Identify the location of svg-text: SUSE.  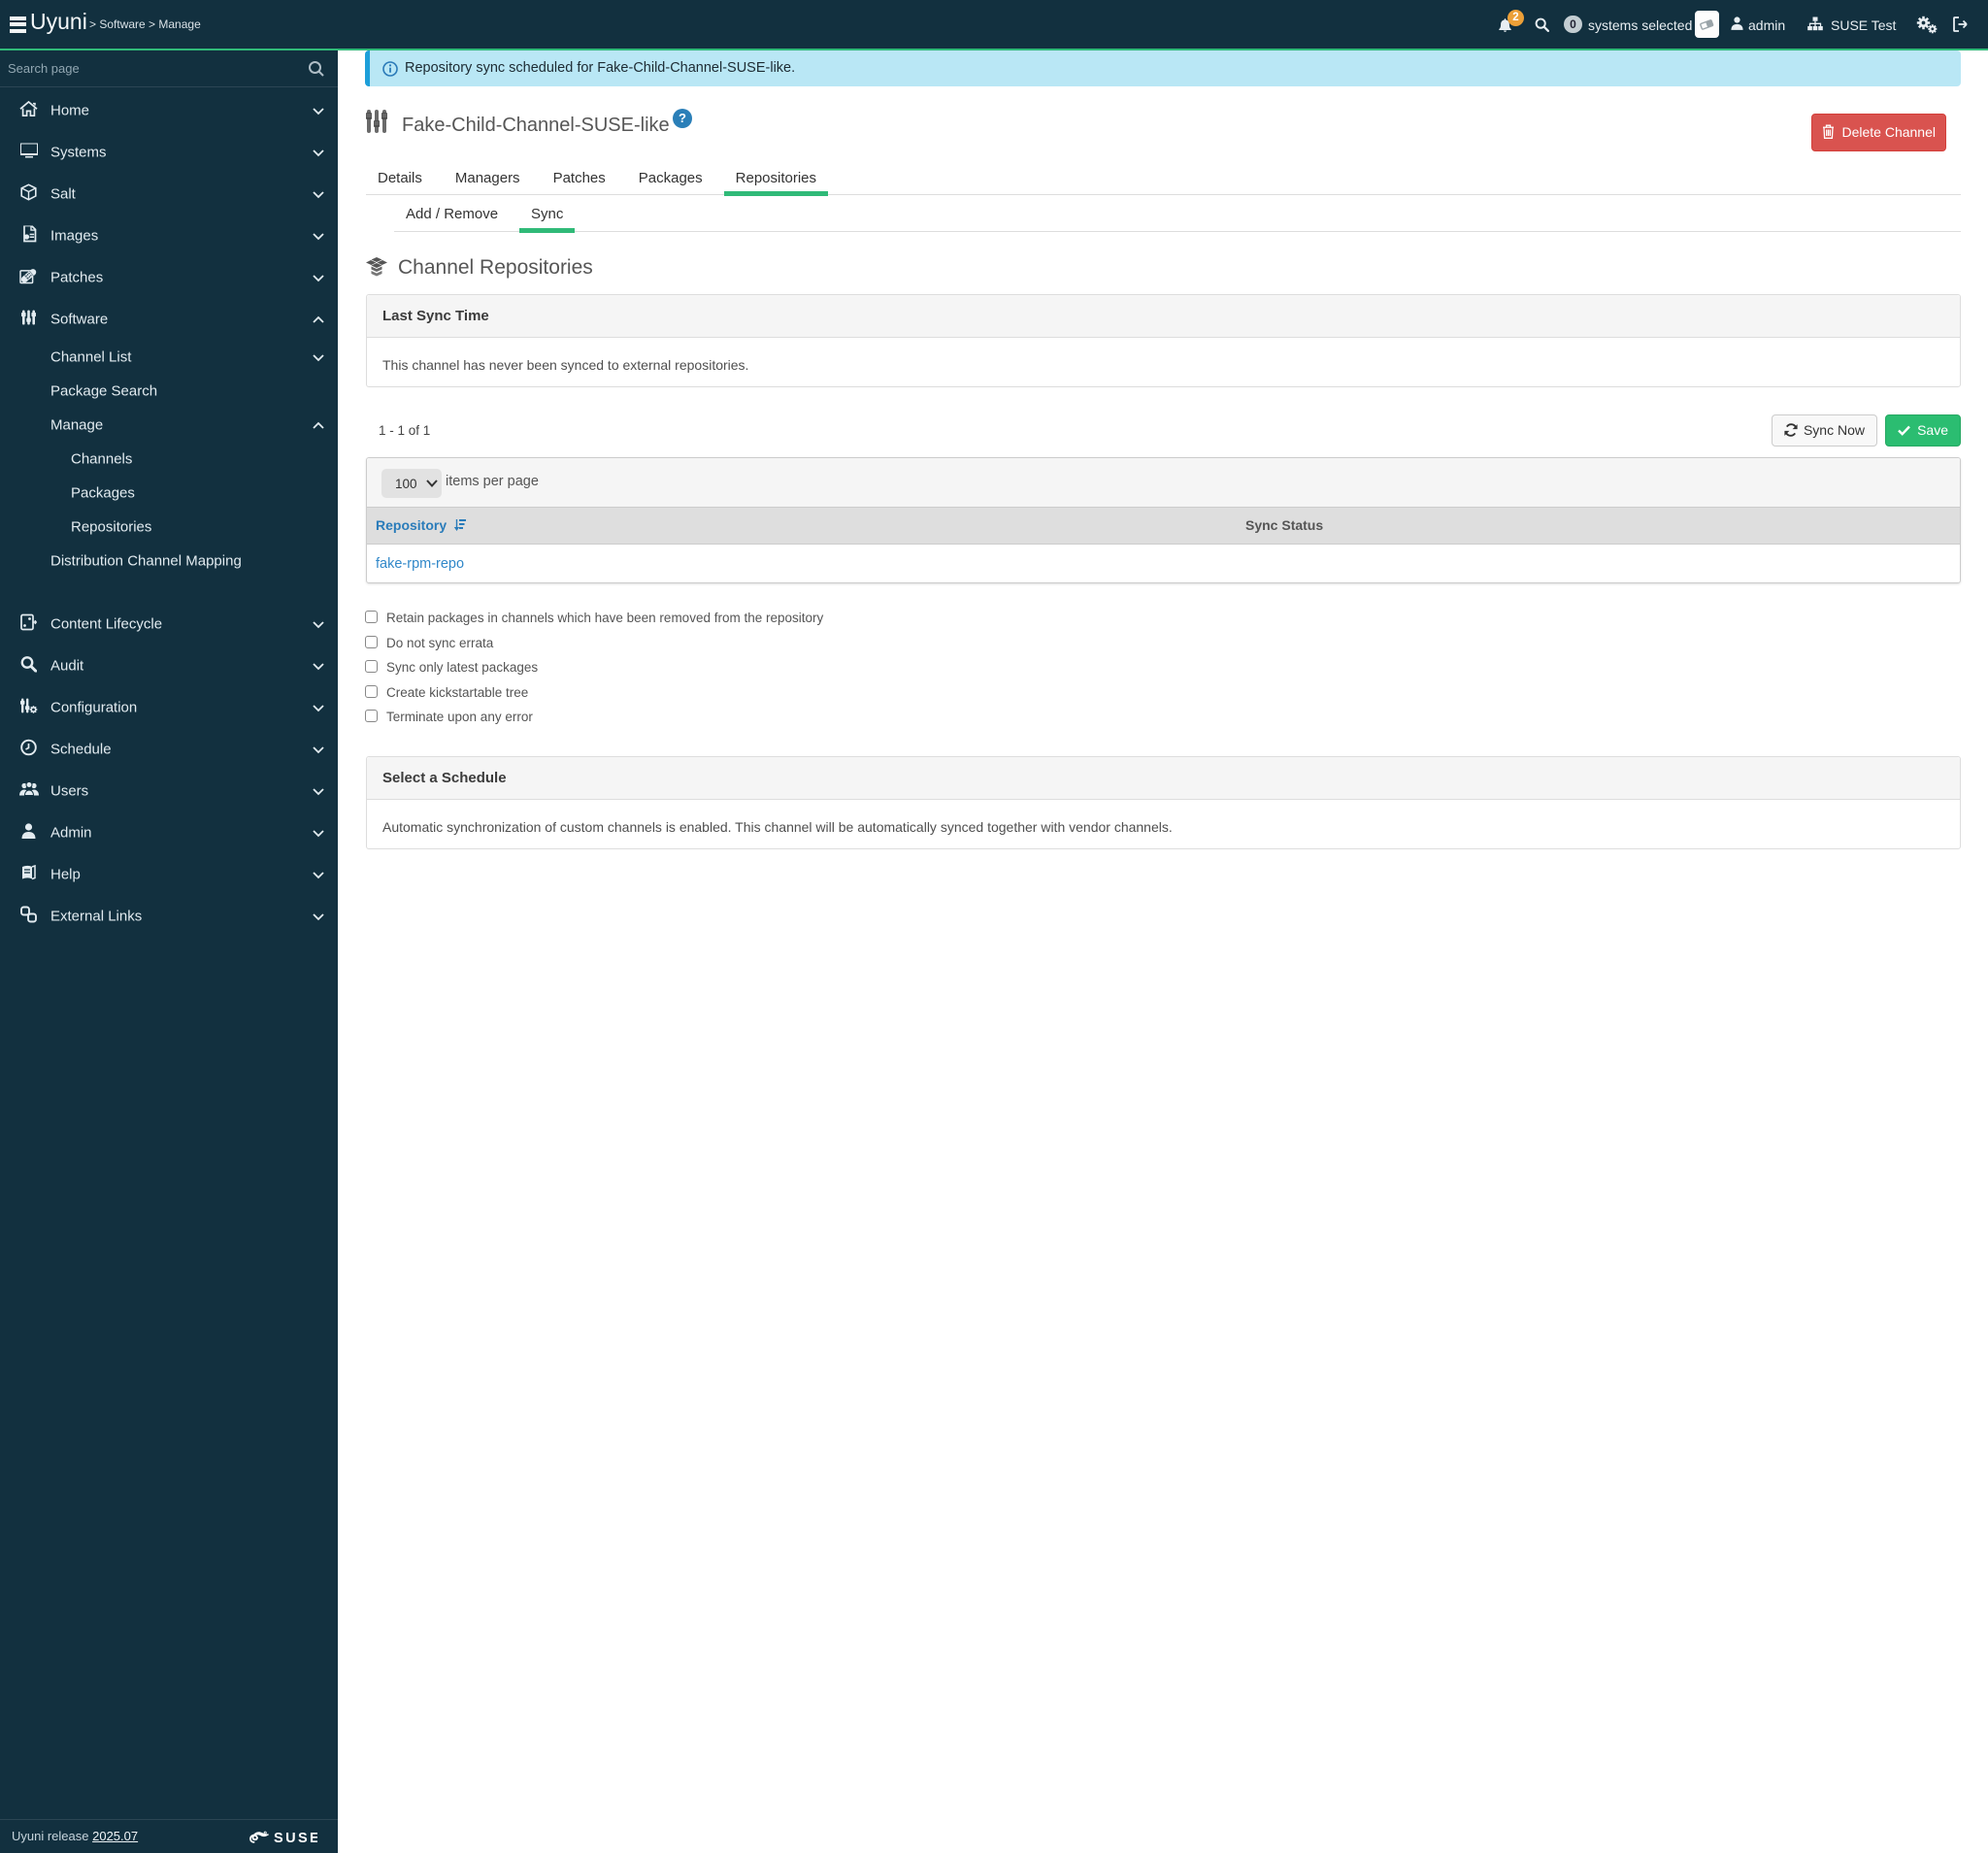
(296, 1839).